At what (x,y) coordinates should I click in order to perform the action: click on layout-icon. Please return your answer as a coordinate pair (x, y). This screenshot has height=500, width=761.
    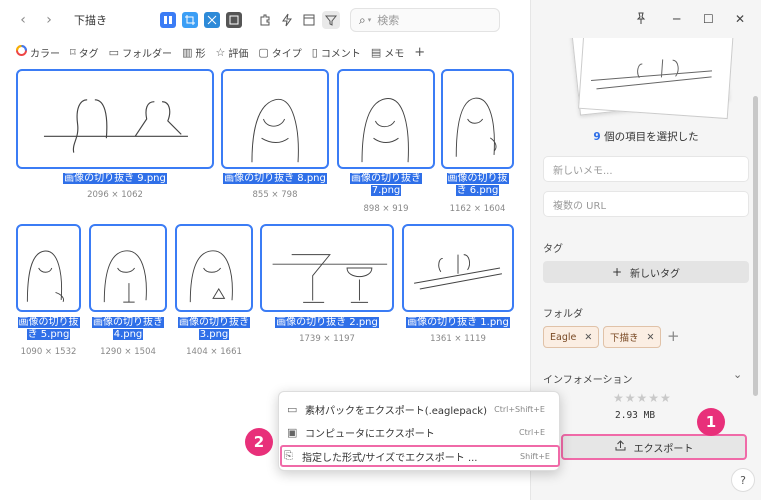
    Looking at the image, I should click on (309, 20).